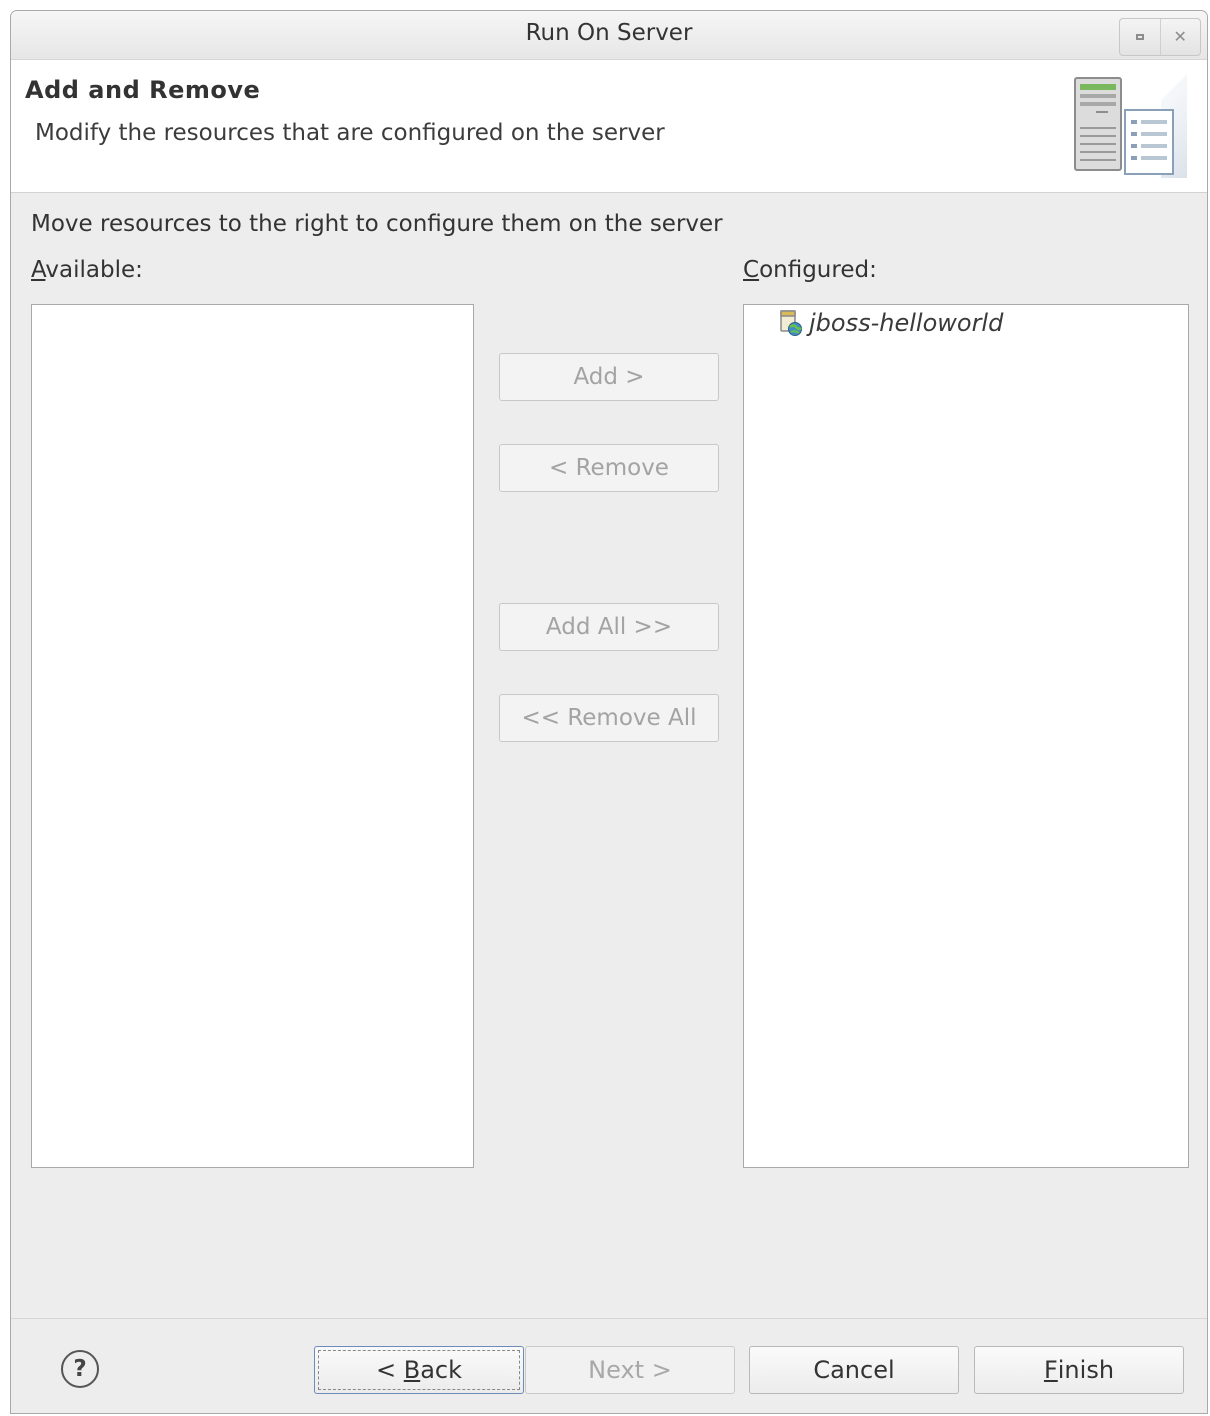 This screenshot has width=1210, height=1416. What do you see at coordinates (609, 468) in the screenshot?
I see `remove-button: < Remove` at bounding box center [609, 468].